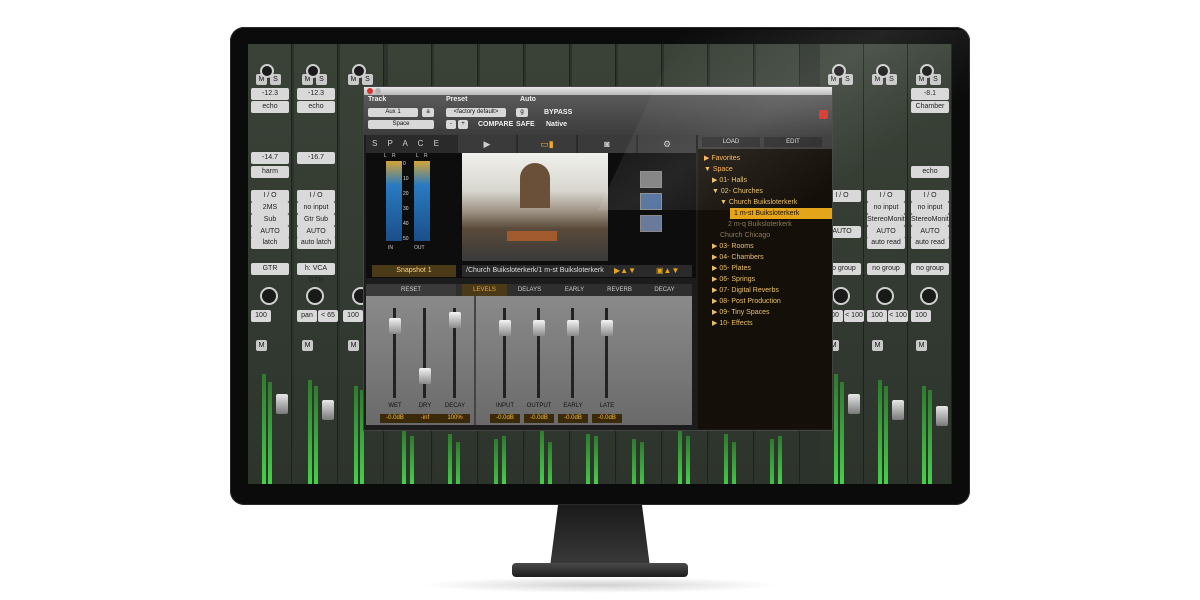 The image size is (1200, 600). What do you see at coordinates (270, 158) in the screenshot?
I see `peak-readout-2: -14.7` at bounding box center [270, 158].